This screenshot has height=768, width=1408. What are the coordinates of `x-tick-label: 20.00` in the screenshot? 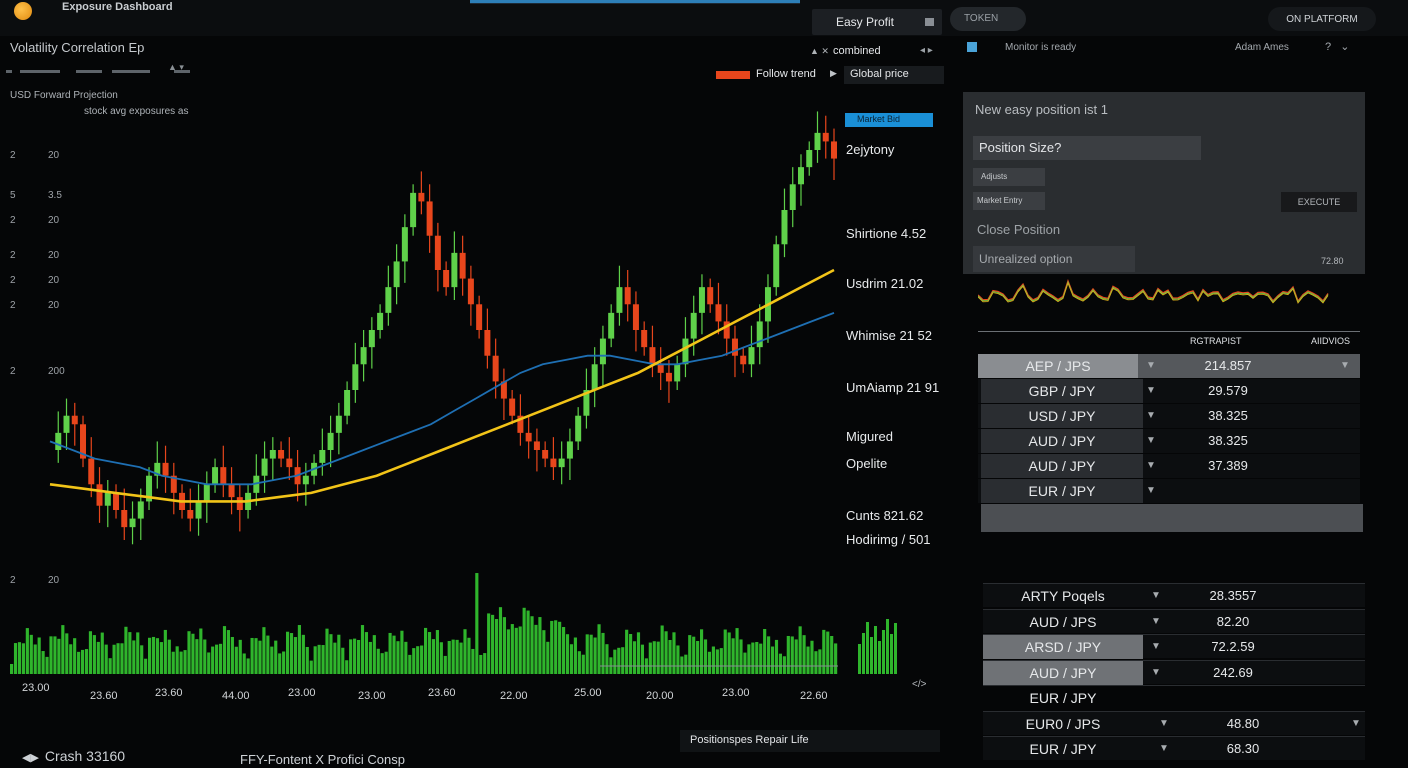 It's located at (660, 696).